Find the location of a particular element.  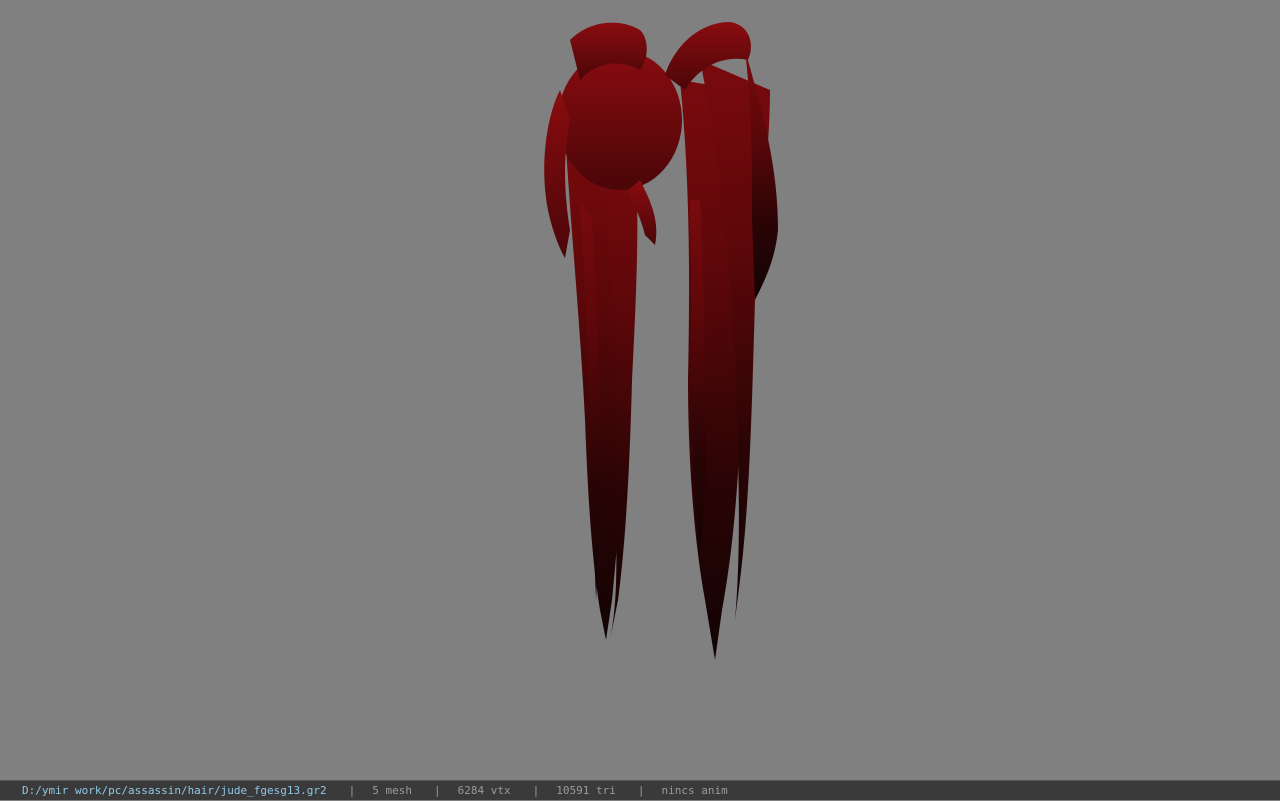

hair-model-render is located at coordinates (661, 341).